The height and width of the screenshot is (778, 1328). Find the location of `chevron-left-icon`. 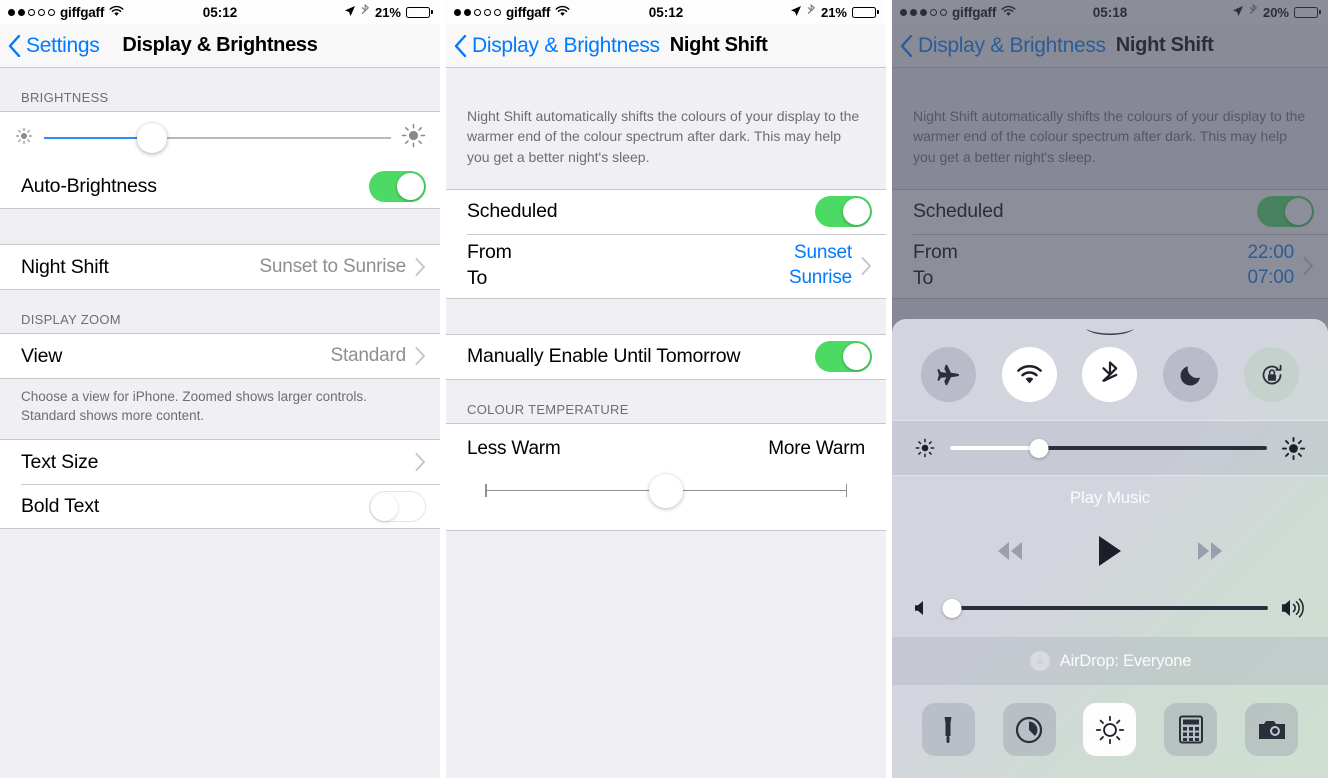

chevron-left-icon is located at coordinates (906, 45).